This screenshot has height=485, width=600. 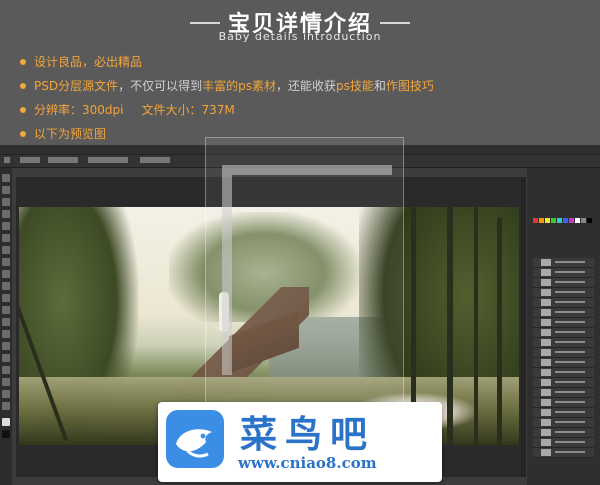 I want to click on list-item-text: 和, so click(x=379, y=86).